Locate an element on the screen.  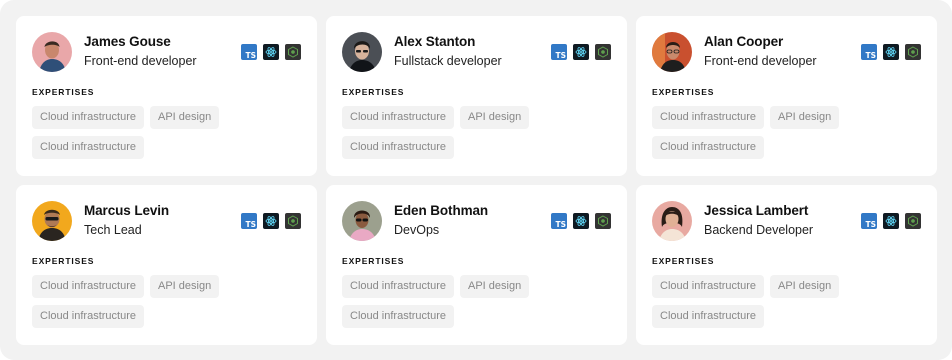
profile-role: DevOps is located at coordinates (417, 230).